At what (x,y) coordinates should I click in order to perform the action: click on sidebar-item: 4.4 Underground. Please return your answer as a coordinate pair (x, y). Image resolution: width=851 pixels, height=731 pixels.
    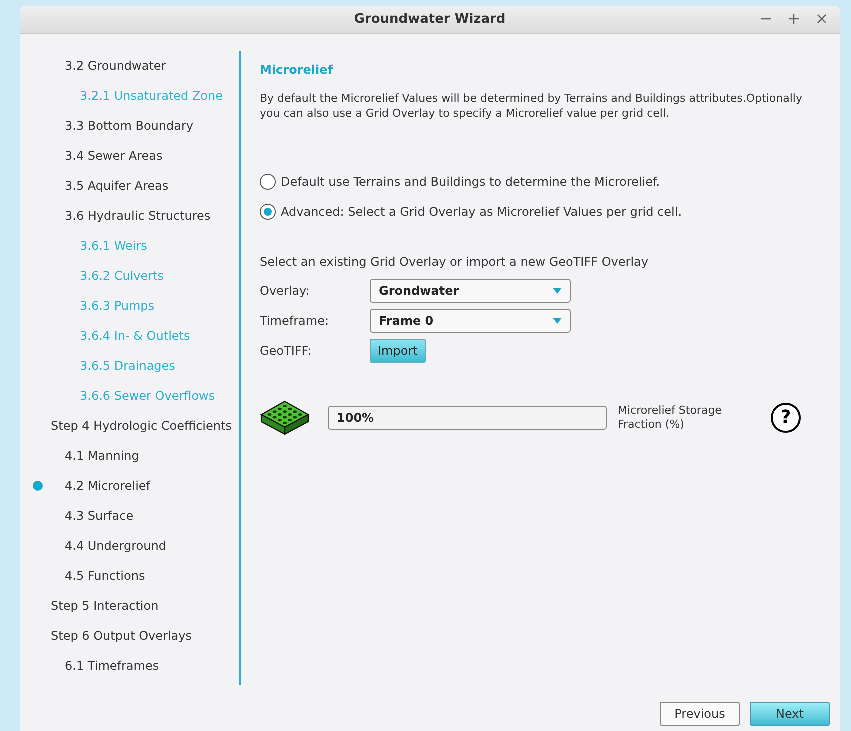
    Looking at the image, I should click on (115, 546).